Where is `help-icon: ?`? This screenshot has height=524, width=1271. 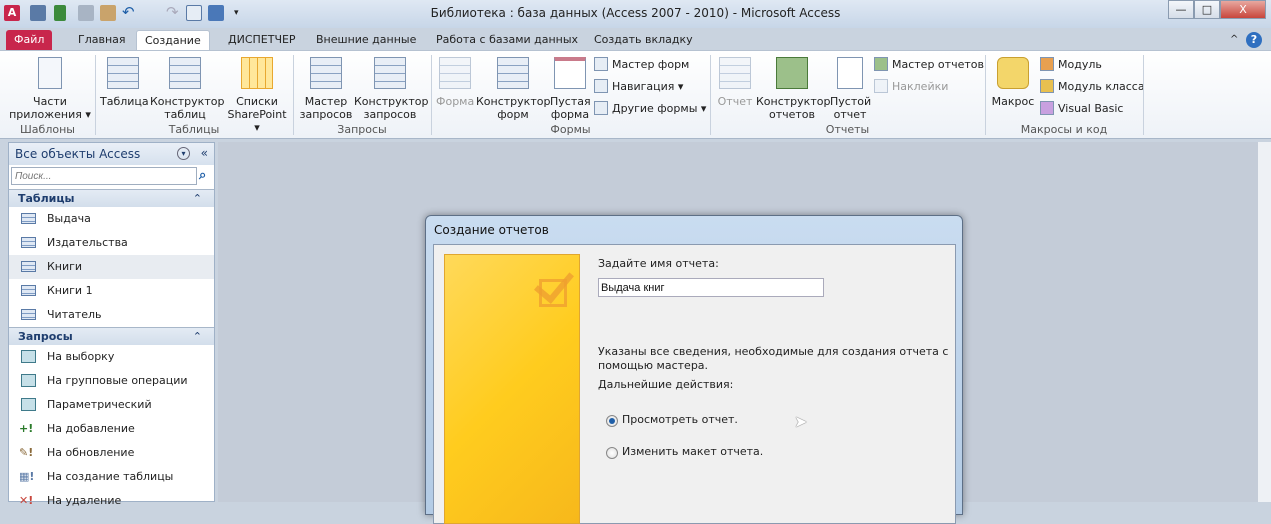
help-icon: ? is located at coordinates (1254, 40).